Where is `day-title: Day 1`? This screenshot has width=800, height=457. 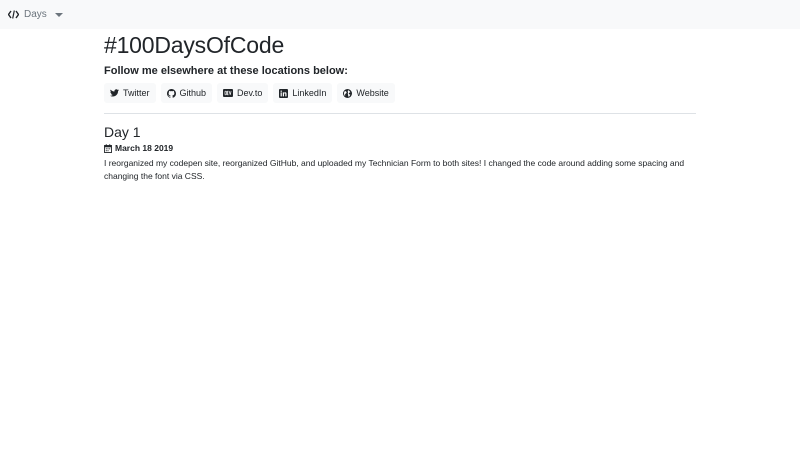 day-title: Day 1 is located at coordinates (122, 132).